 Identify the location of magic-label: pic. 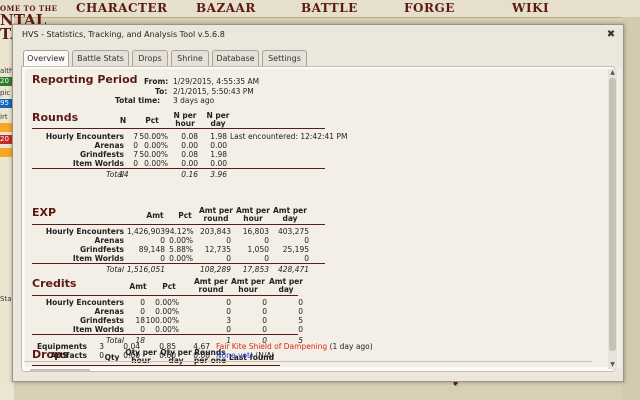
(5, 93).